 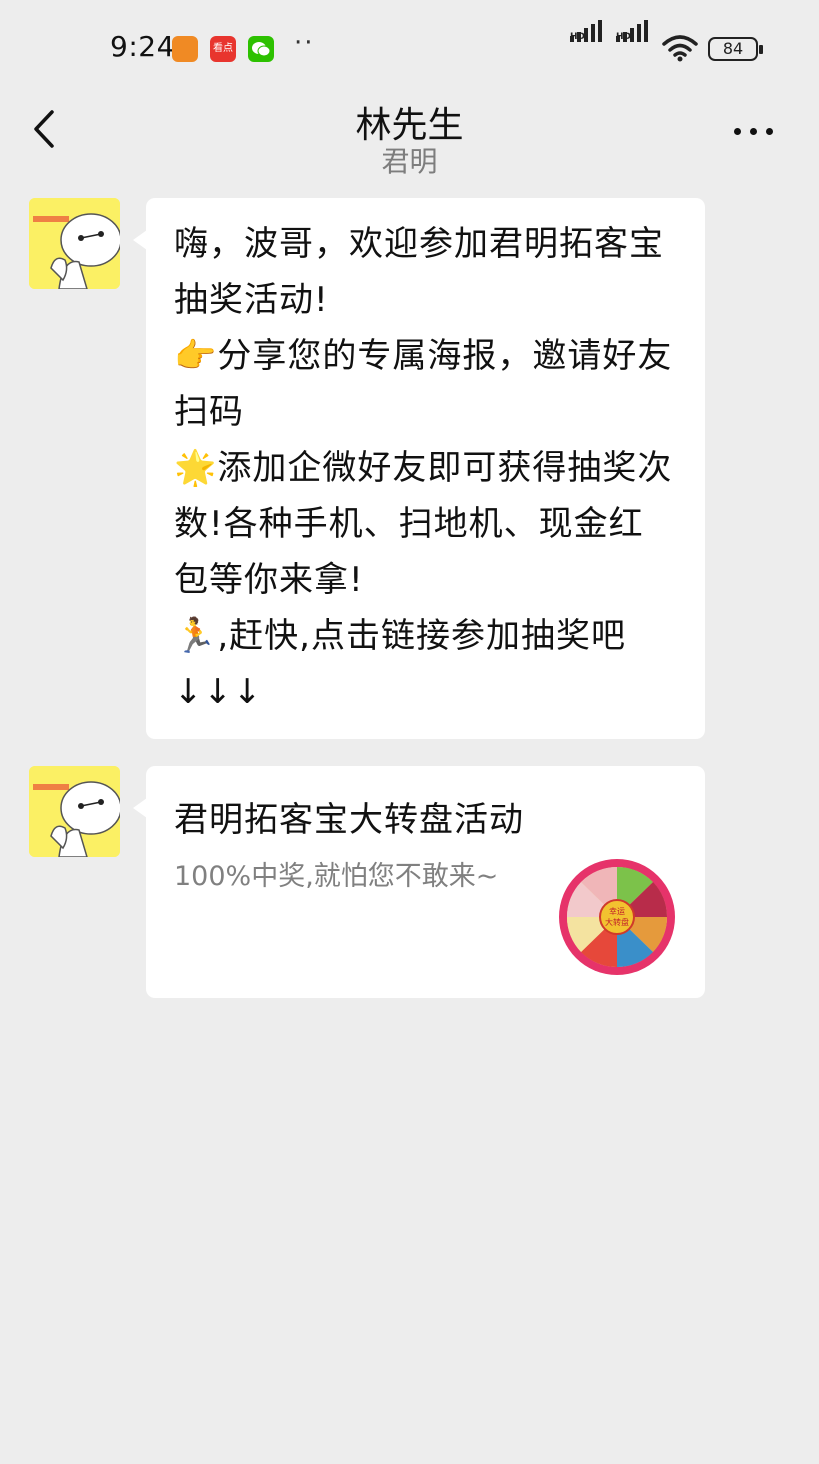 I want to click on link-card-thumbnail: 幸运 大转盘, so click(x=617, y=917).